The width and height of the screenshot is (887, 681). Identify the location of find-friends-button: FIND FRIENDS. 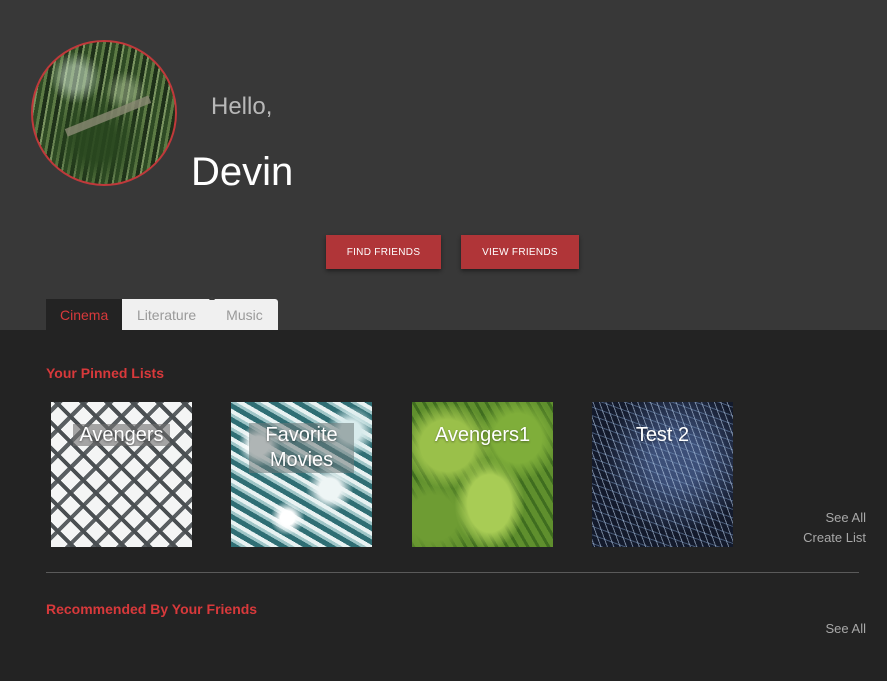
(383, 252).